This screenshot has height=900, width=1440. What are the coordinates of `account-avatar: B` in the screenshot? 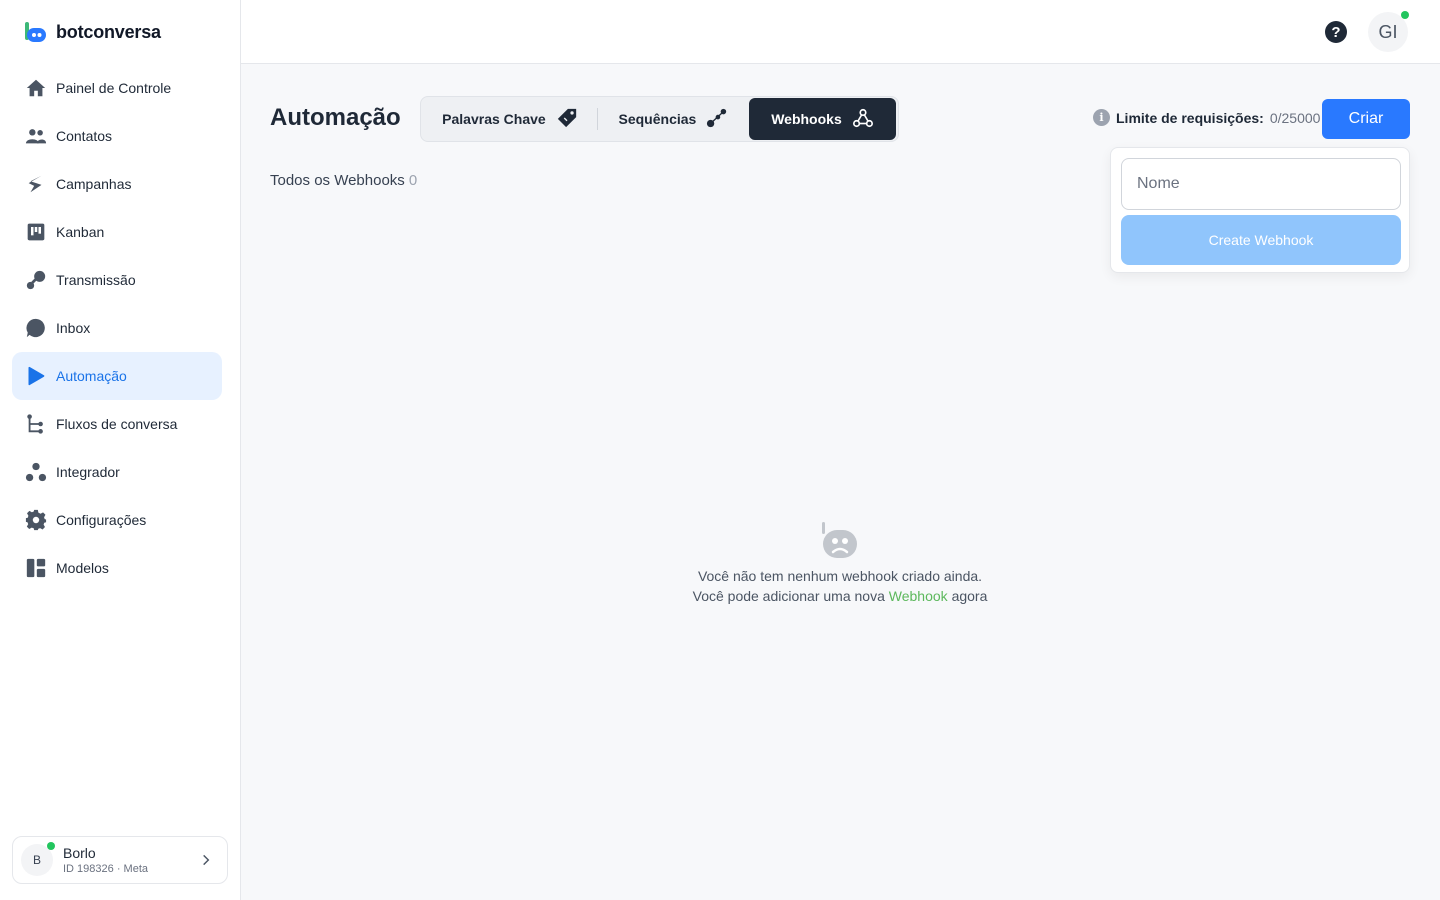 It's located at (38, 859).